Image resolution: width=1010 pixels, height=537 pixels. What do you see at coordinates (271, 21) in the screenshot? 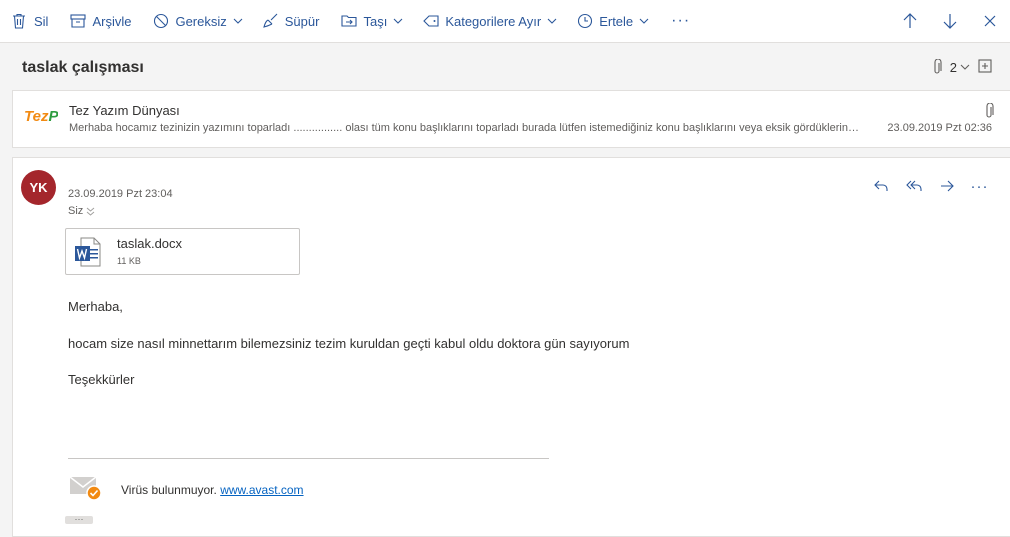
I see `broom-icon` at bounding box center [271, 21].